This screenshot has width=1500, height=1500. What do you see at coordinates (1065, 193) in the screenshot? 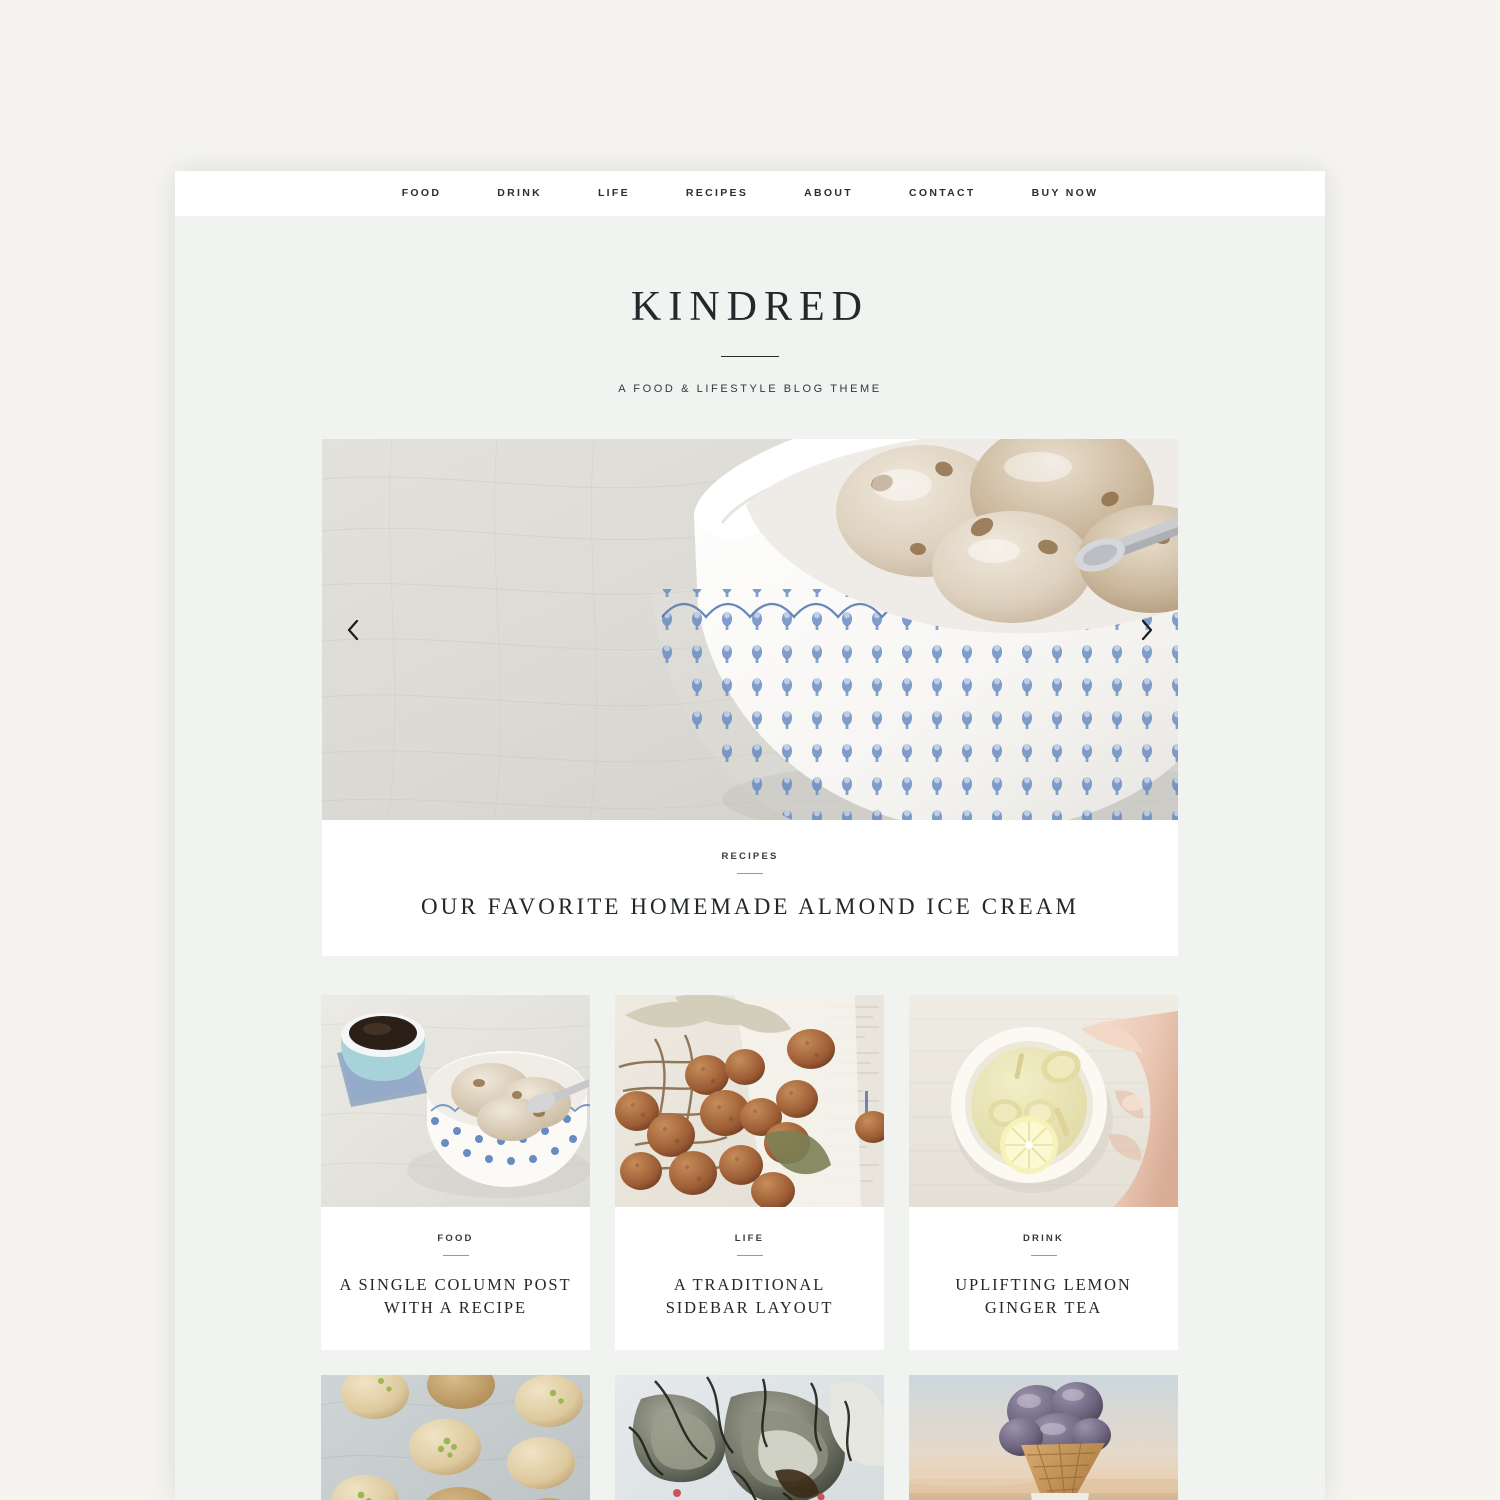
I see `nav-item-buy-now: BUY NOW` at bounding box center [1065, 193].